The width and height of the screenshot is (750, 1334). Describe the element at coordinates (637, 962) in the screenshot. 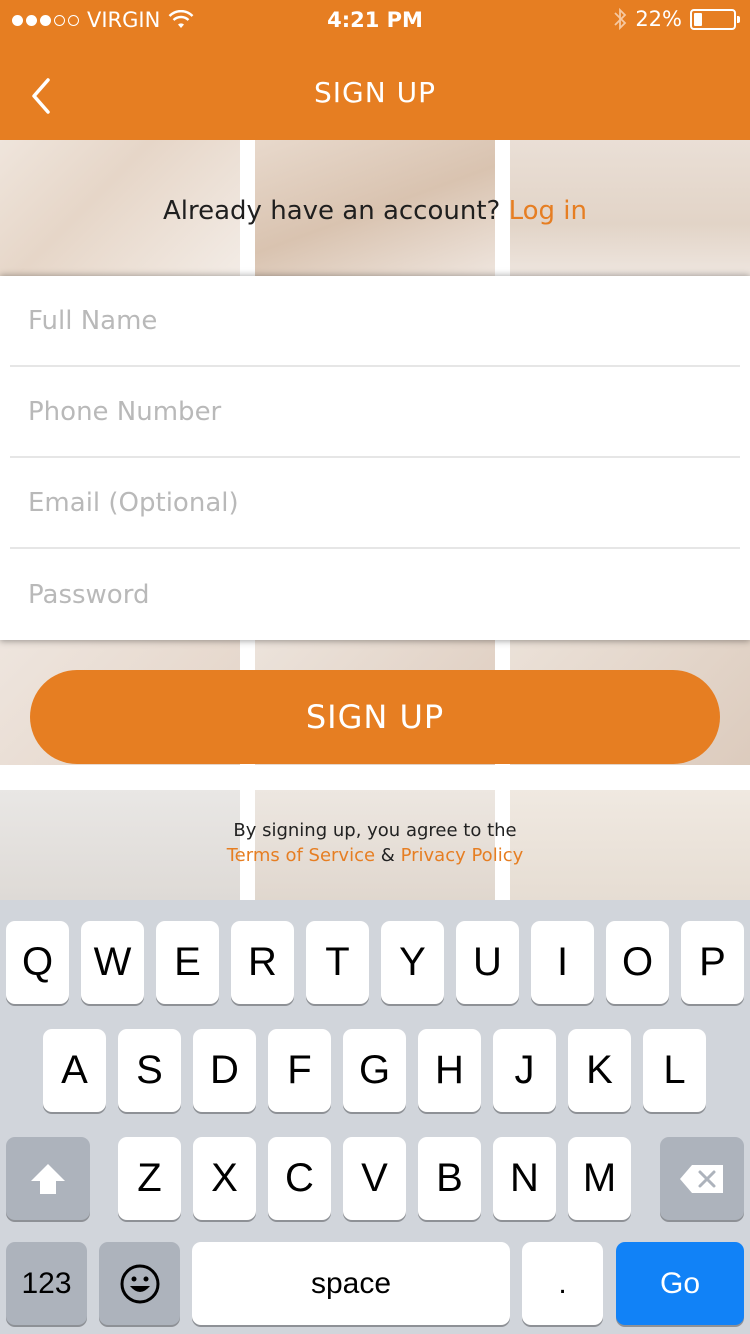

I see `key-o: O` at that location.